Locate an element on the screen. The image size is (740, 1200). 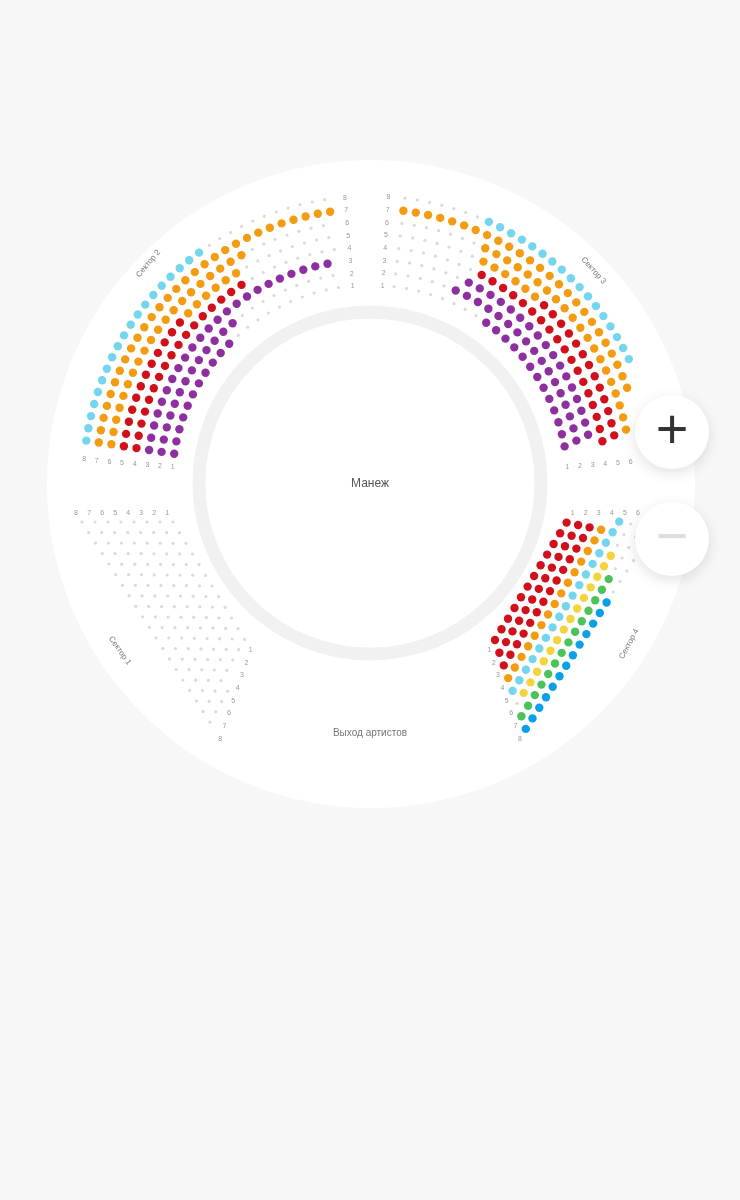
exit-label: Выход артистов is located at coordinates (370, 732).